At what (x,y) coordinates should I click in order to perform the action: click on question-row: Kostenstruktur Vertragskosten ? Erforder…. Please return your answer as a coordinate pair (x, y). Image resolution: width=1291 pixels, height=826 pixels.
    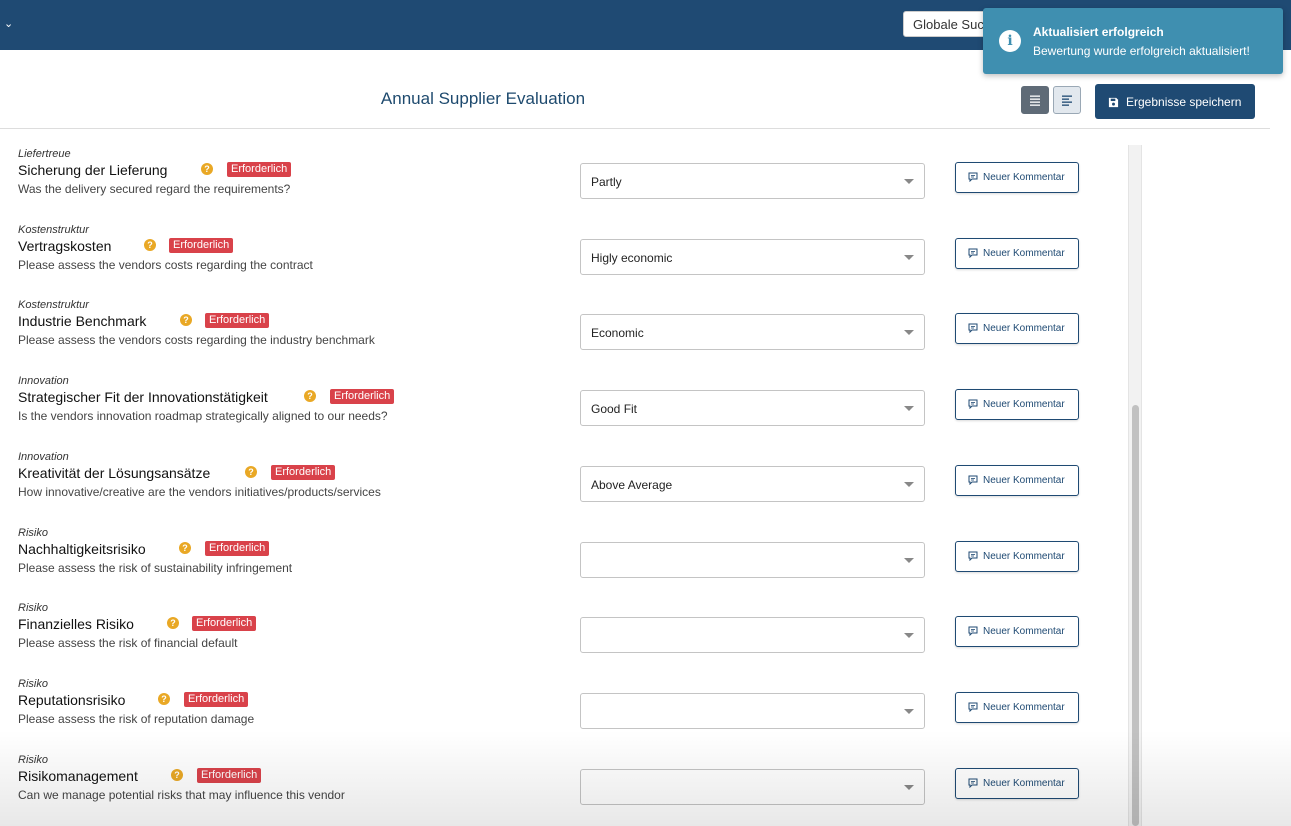
    Looking at the image, I should click on (564, 262).